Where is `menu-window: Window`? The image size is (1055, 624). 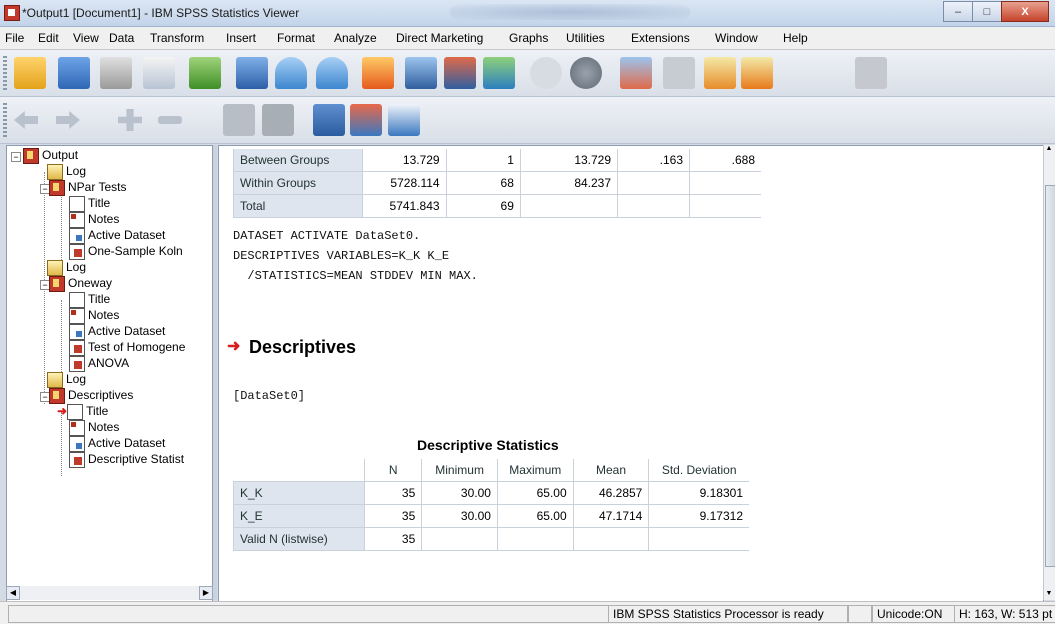 menu-window: Window is located at coordinates (736, 38).